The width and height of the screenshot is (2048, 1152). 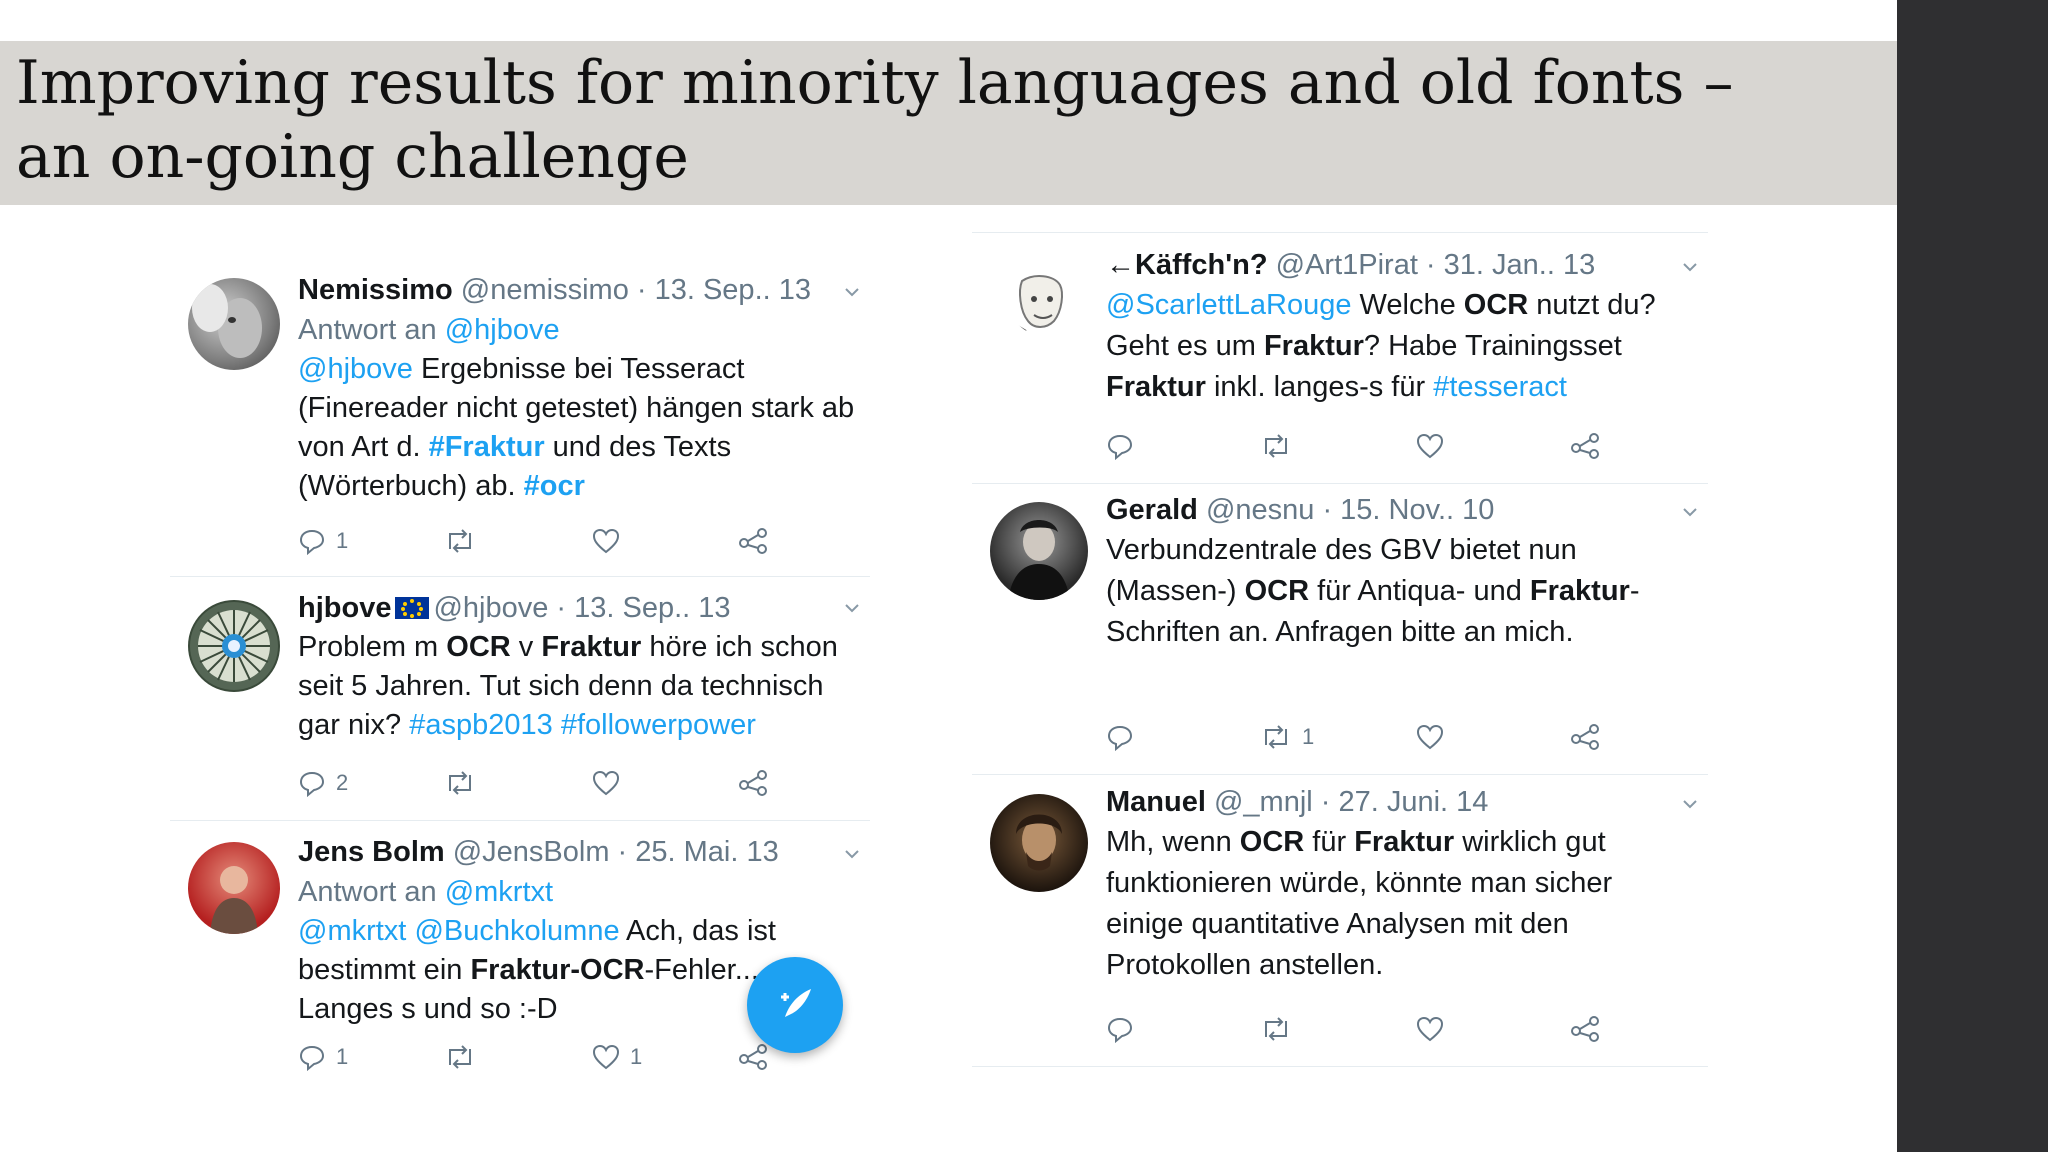 I want to click on author-name: Manuel, so click(x=1156, y=802).